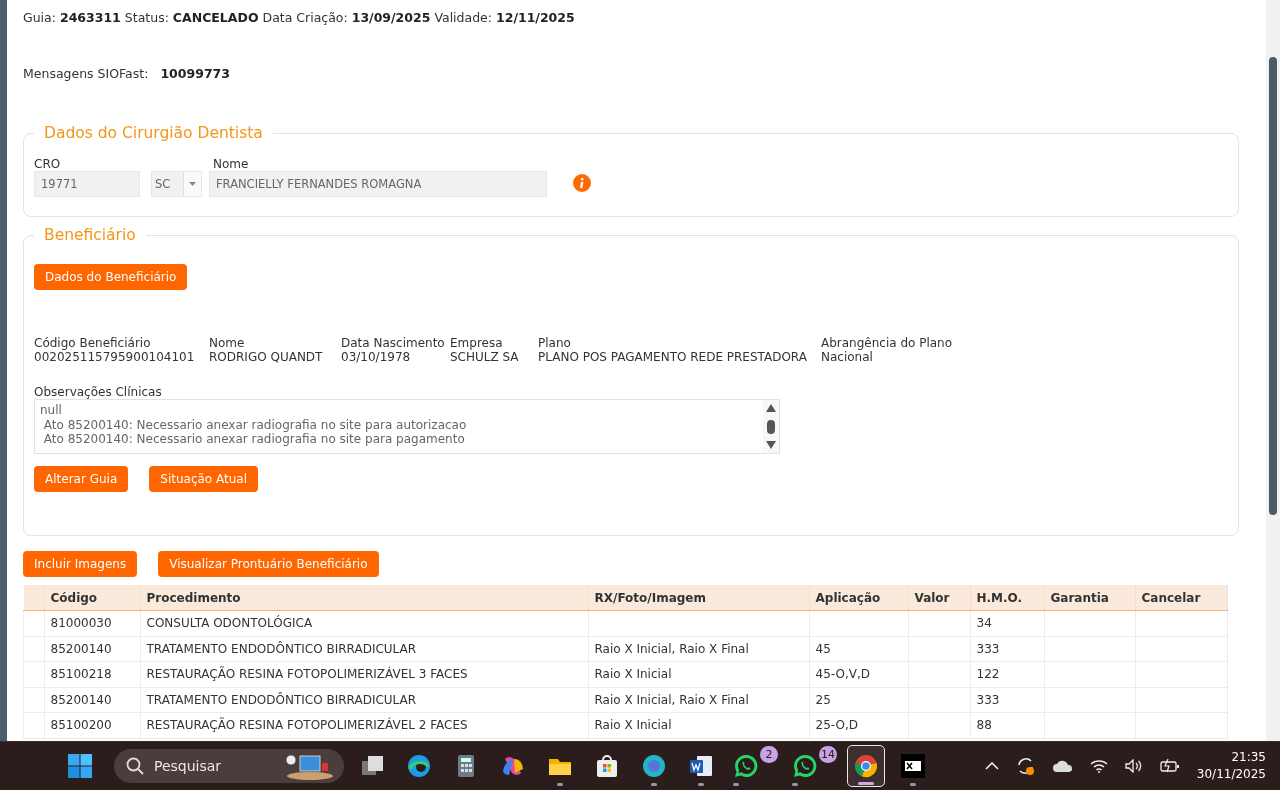  What do you see at coordinates (90, 235) in the screenshot?
I see `section-title: Beneficiário` at bounding box center [90, 235].